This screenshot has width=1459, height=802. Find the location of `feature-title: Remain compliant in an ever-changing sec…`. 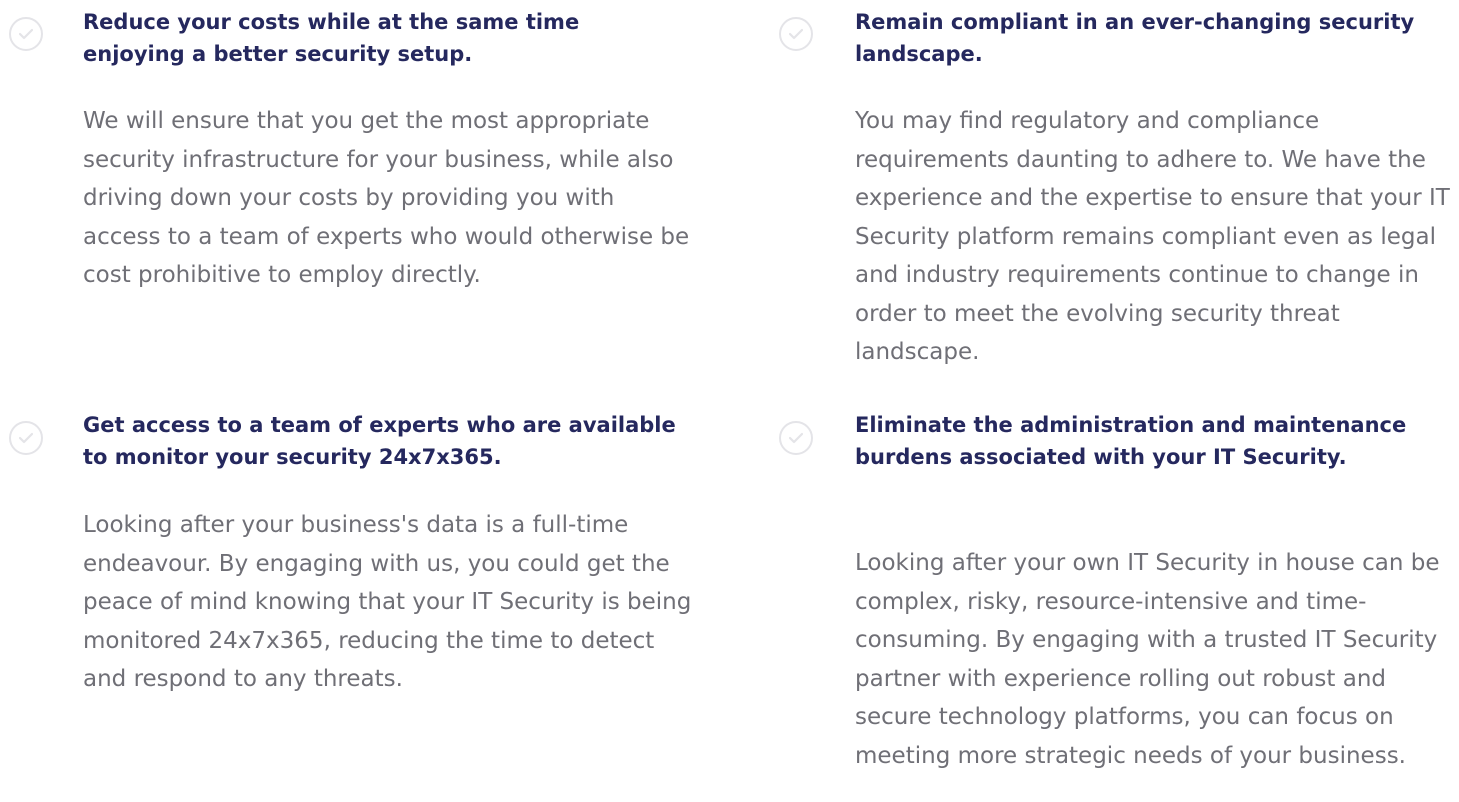

feature-title: Remain compliant in an ever-changing sec… is located at coordinates (1135, 38).